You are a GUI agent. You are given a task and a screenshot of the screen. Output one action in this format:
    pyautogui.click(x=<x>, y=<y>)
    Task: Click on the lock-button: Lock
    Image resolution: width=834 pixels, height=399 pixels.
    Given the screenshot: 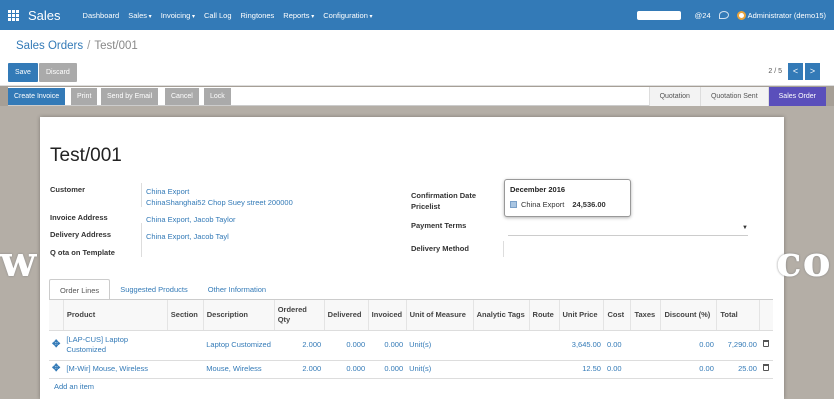 What is the action you would take?
    pyautogui.click(x=217, y=96)
    